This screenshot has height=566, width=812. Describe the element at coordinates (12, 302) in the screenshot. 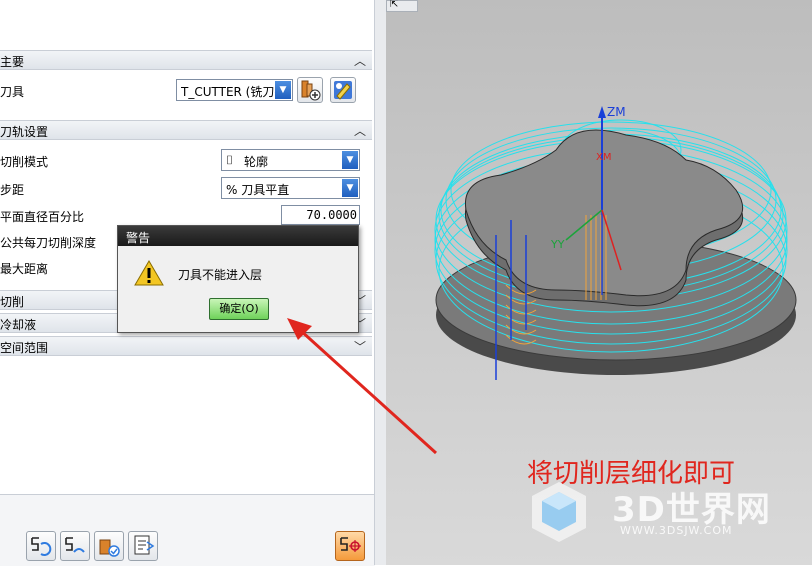

I see `section-cutting-label: 切削` at that location.